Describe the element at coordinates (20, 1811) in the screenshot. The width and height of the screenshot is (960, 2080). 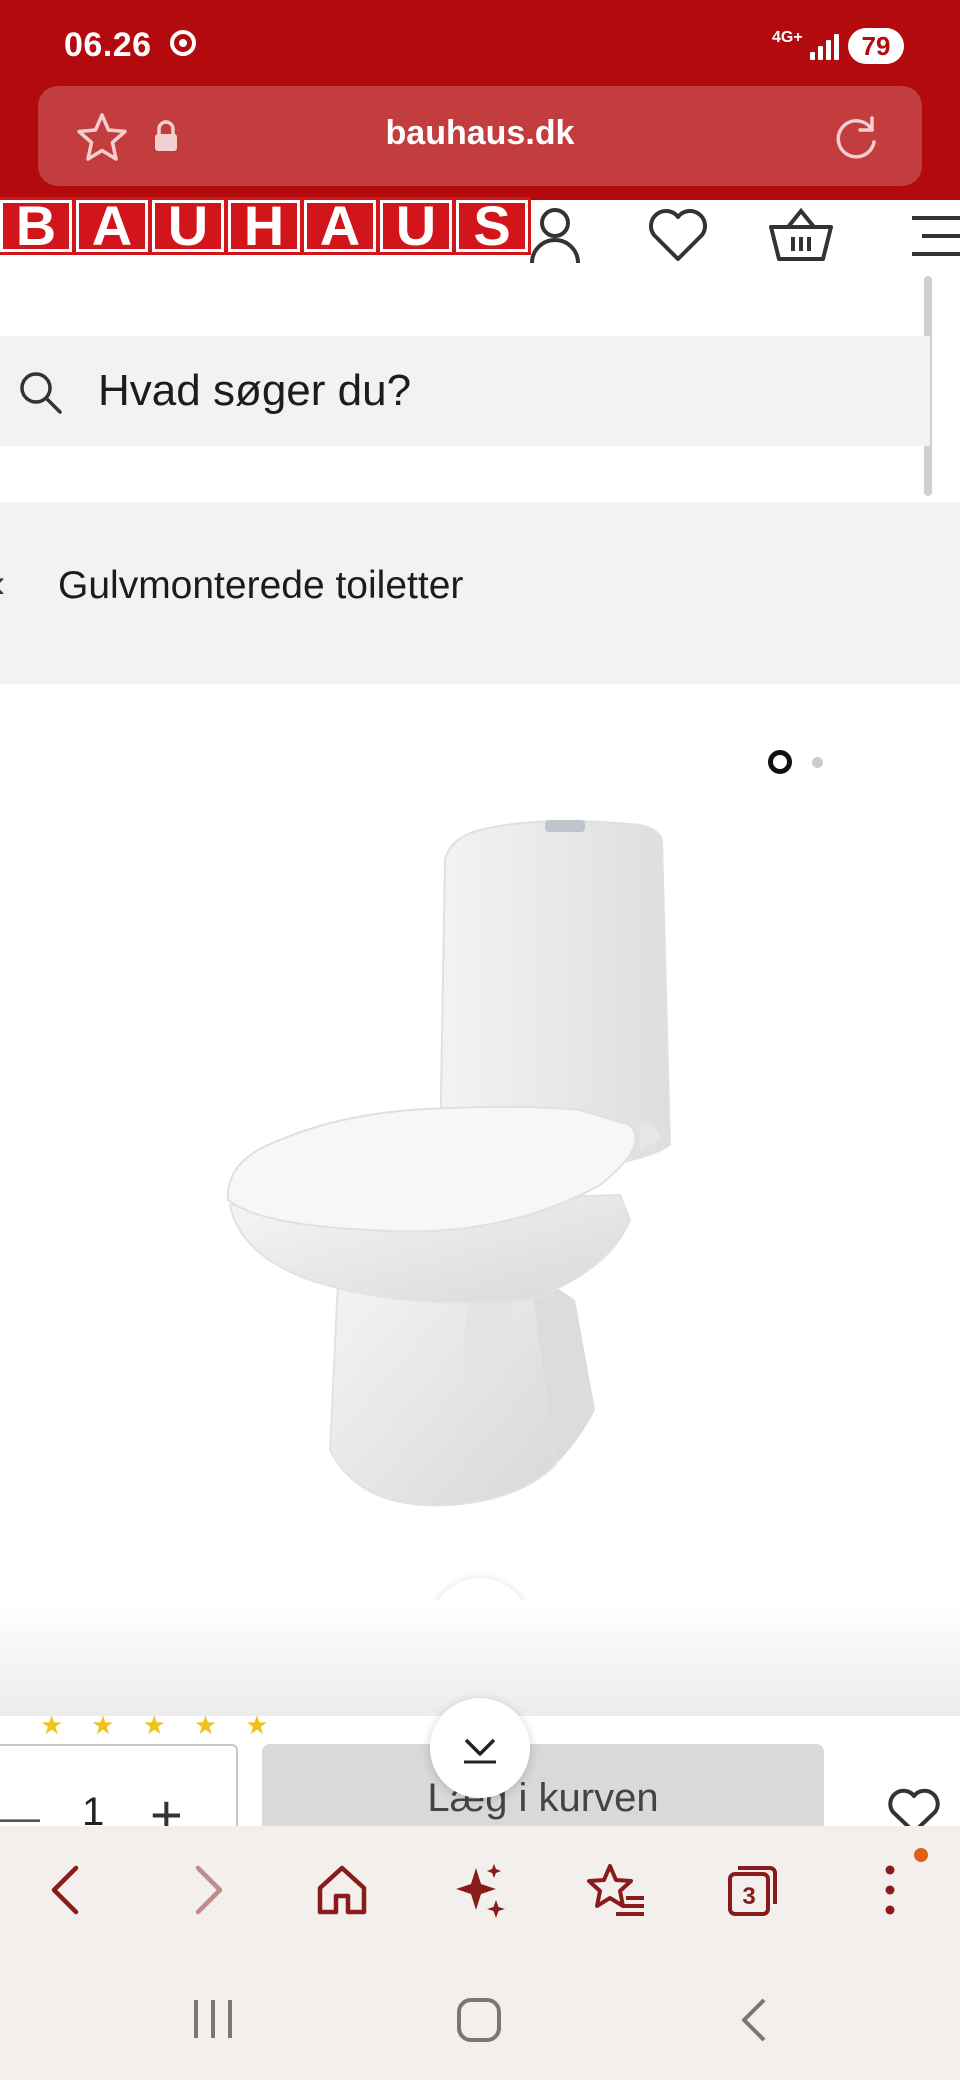
I see `decrease-quantity-button: —` at that location.